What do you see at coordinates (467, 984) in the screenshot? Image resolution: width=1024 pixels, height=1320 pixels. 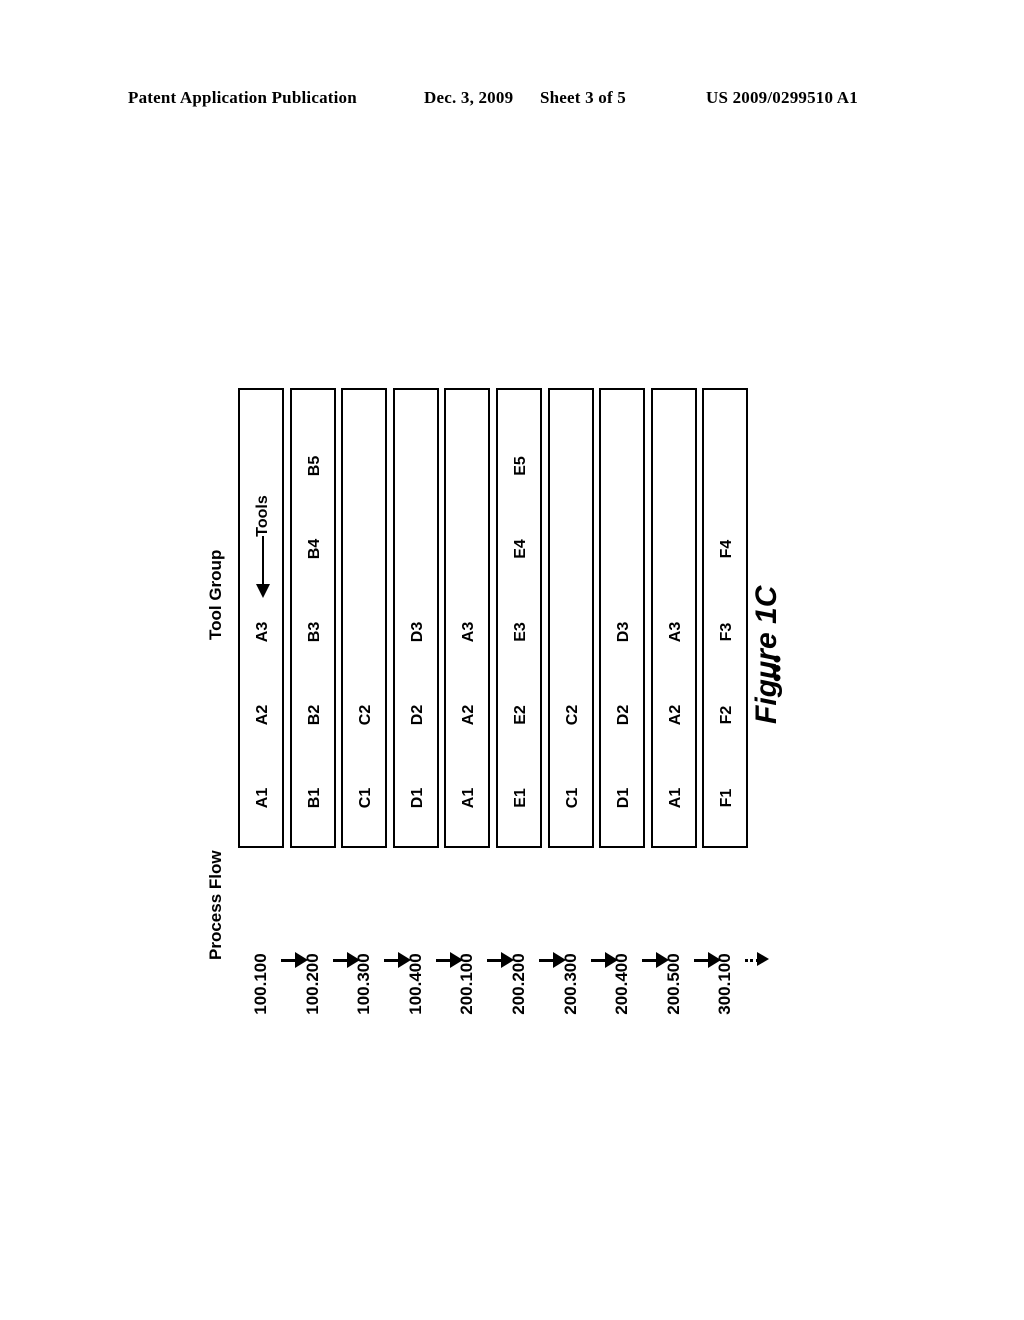 I see `process-flow-step-label: 200.100` at bounding box center [467, 984].